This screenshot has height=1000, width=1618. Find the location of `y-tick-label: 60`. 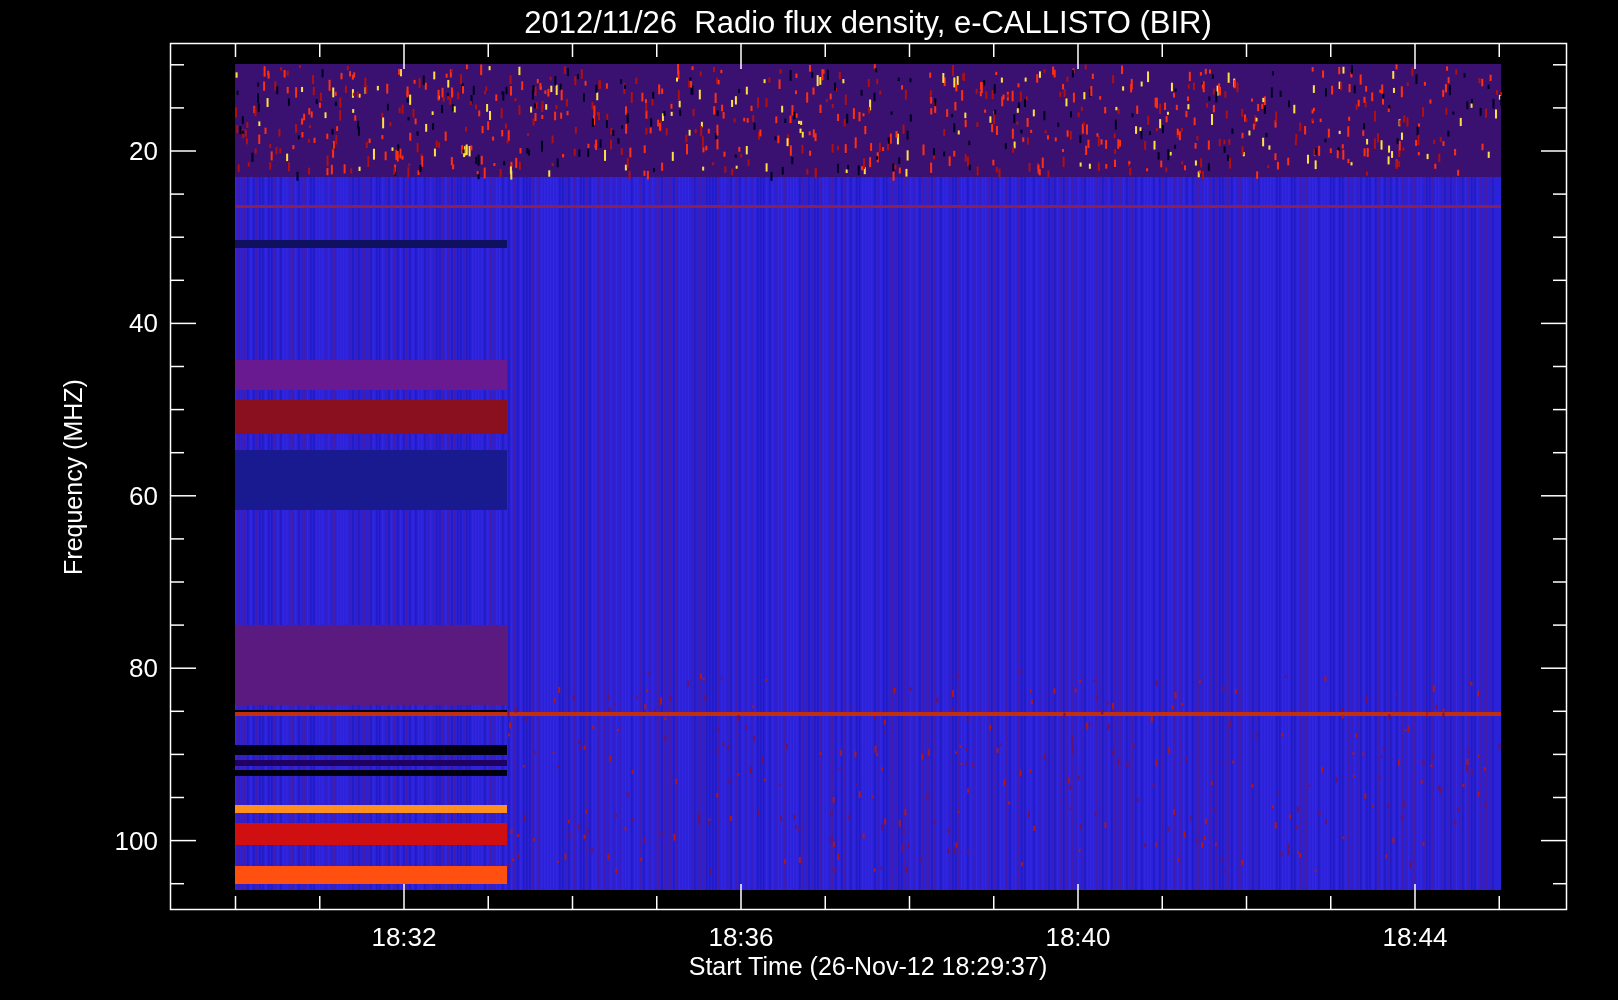

y-tick-label: 60 is located at coordinates (143, 495).